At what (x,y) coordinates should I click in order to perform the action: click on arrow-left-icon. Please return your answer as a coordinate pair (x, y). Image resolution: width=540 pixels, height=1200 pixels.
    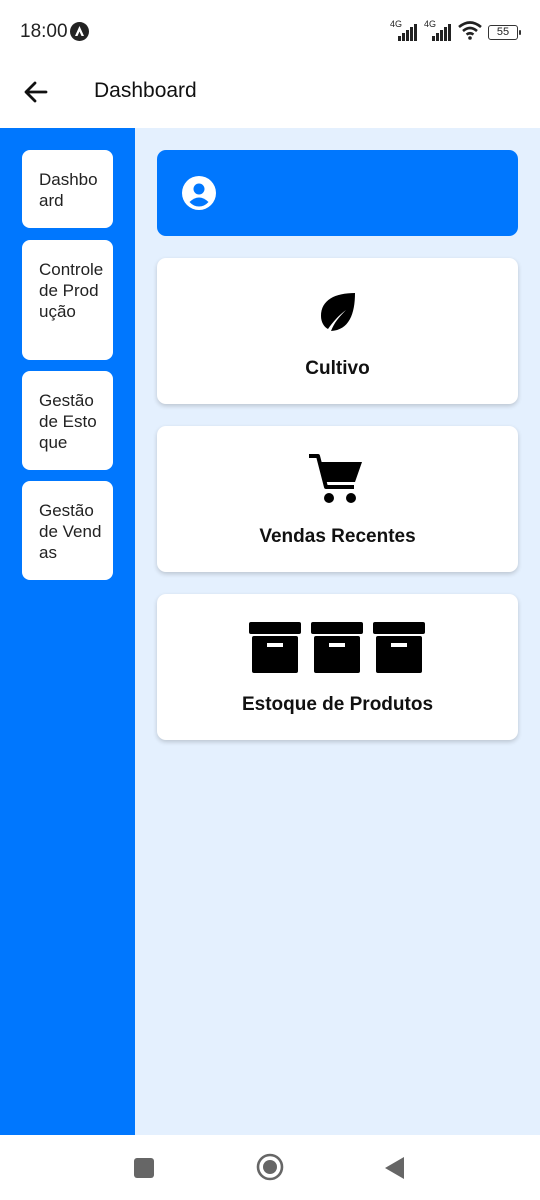
    Looking at the image, I should click on (36, 92).